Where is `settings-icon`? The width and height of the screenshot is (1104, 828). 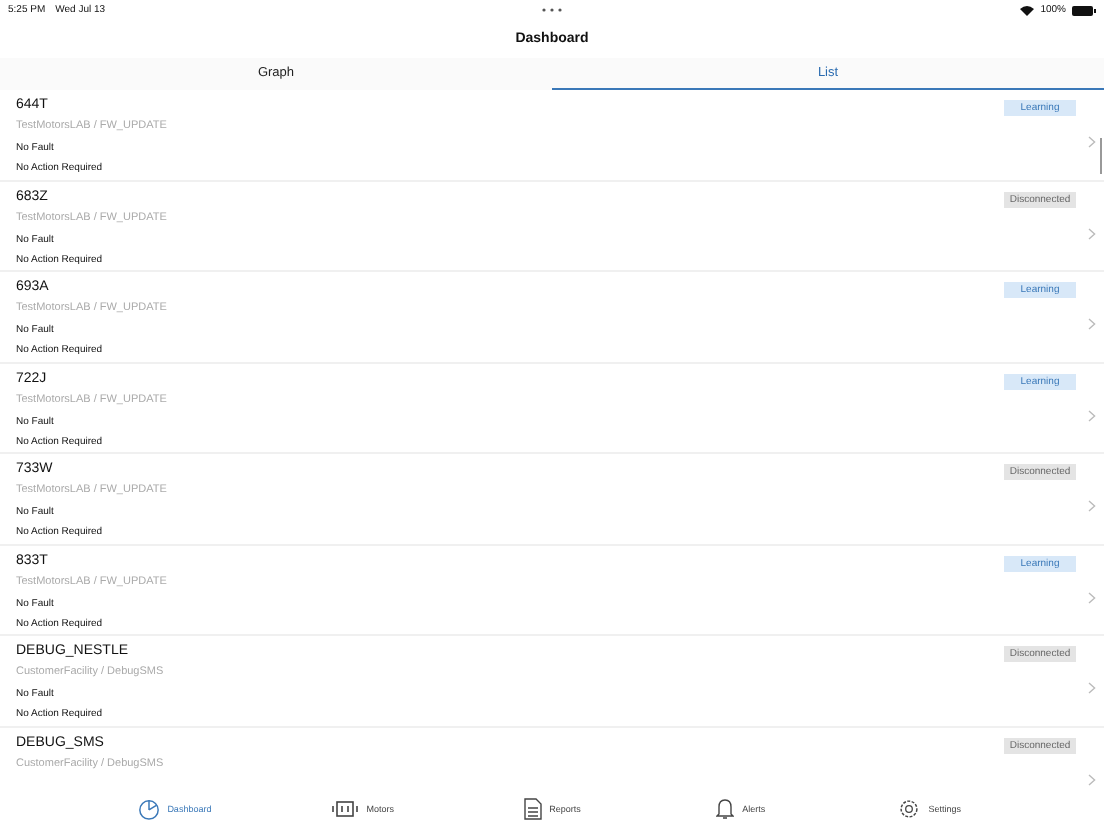
settings-icon is located at coordinates (909, 808).